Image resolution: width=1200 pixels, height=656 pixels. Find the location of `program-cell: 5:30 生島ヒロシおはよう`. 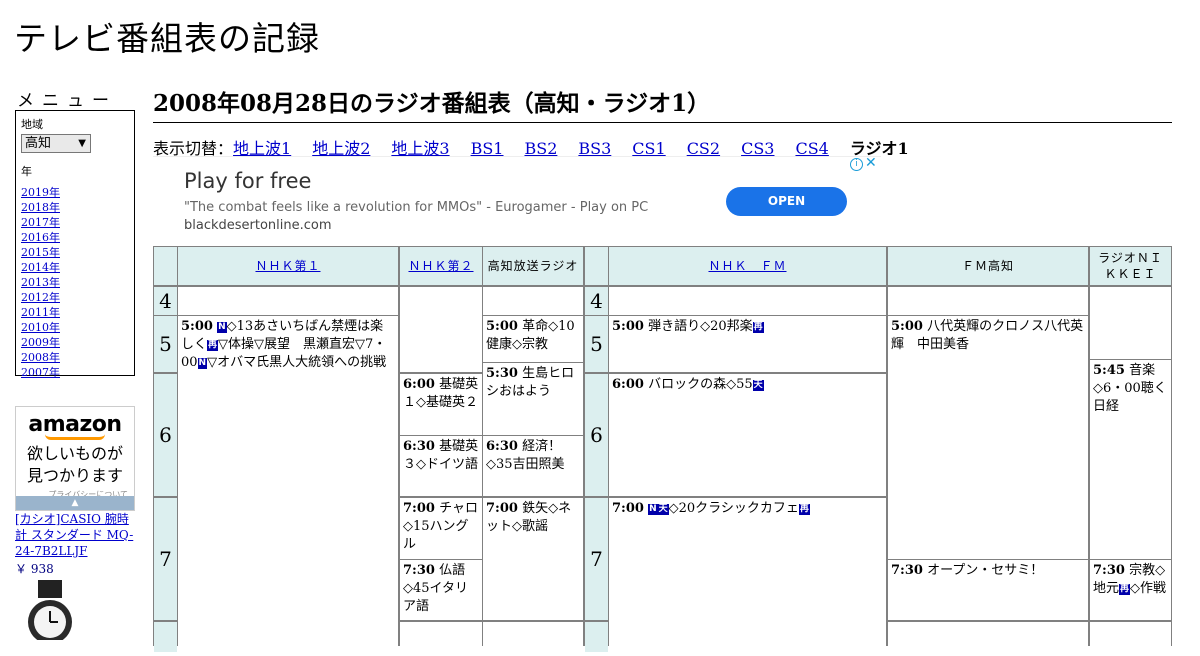

program-cell: 5:30 生島ヒロシおはよう is located at coordinates (533, 399).